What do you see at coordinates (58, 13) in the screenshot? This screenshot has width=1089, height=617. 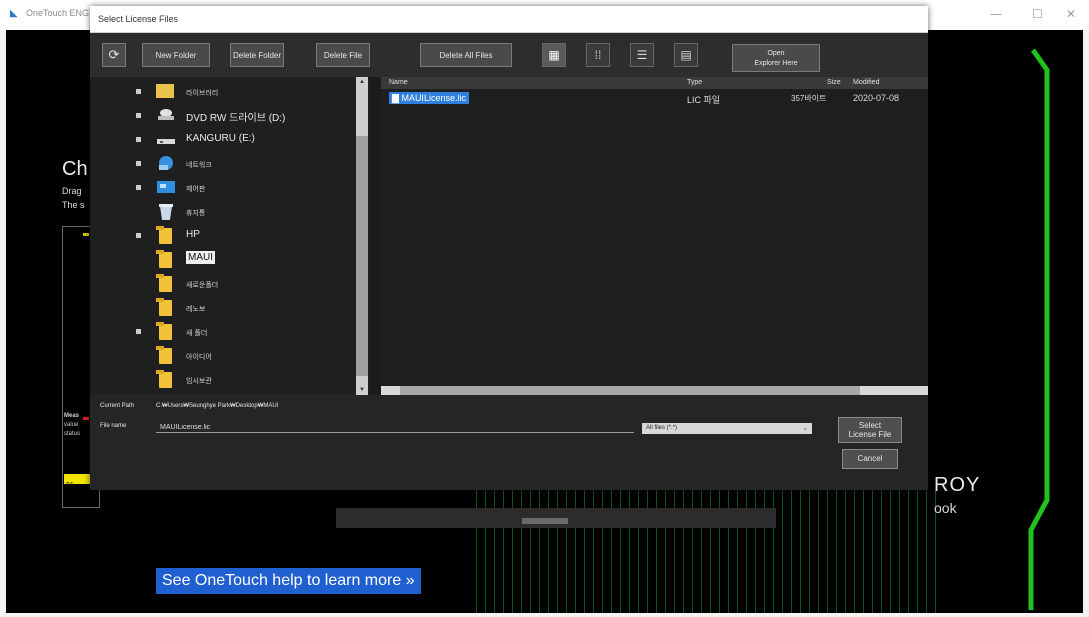 I see `app-title: OneTouch ENG` at bounding box center [58, 13].